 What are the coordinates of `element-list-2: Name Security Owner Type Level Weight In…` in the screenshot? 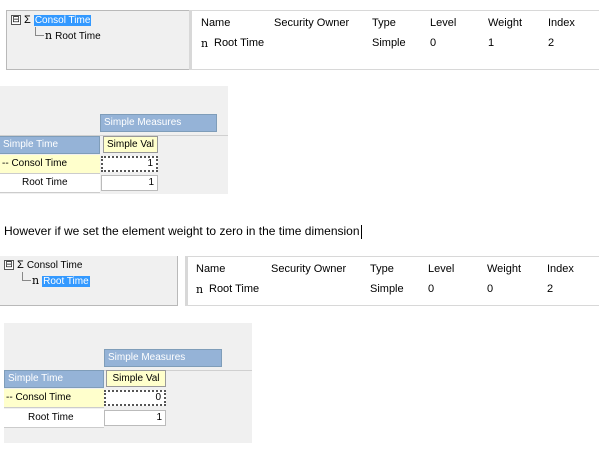 It's located at (392, 281).